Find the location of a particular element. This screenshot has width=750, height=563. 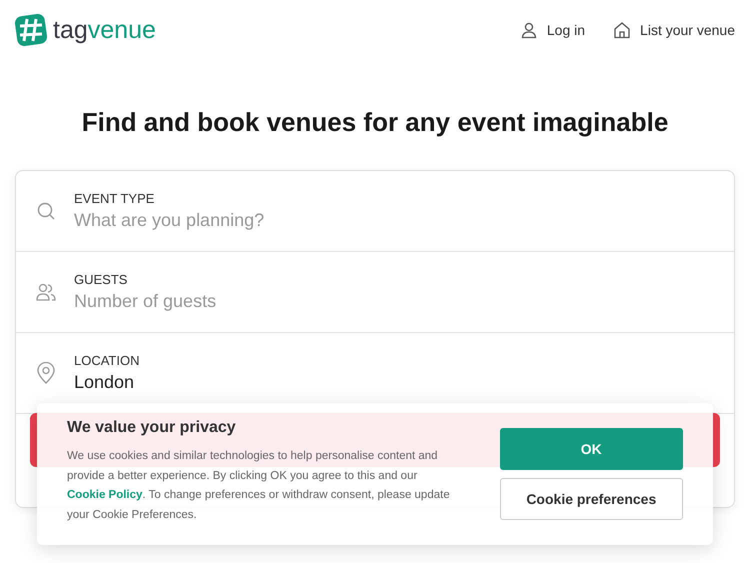

preferences-button: Cookie preferences is located at coordinates (591, 499).